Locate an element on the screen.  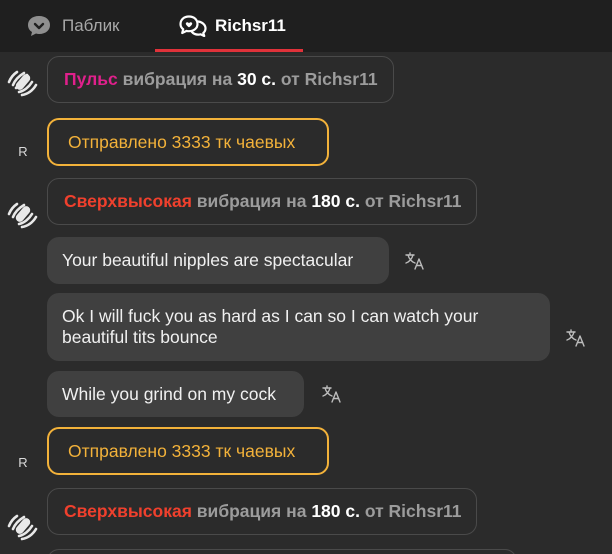
vibration-message: Пульс вибрация на 30 с. от Richsr11 is located at coordinates (220, 79).